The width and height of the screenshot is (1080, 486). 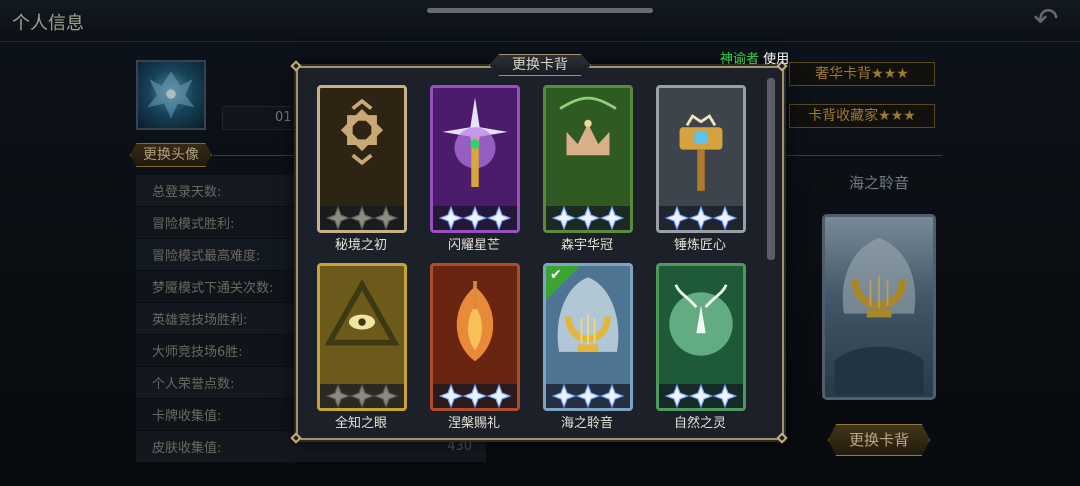 What do you see at coordinates (473, 245) in the screenshot?
I see `card-back-name: 闪耀星芒` at bounding box center [473, 245].